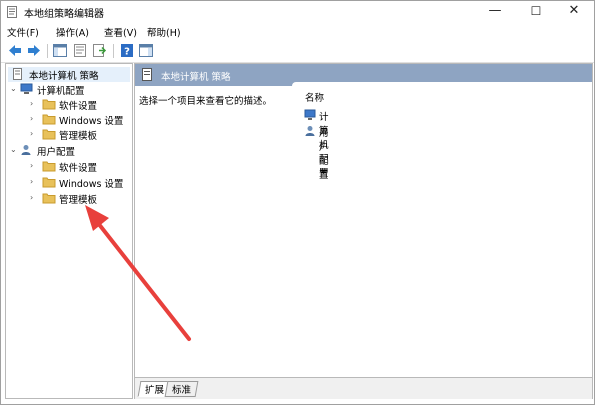 The height and width of the screenshot is (406, 595). I want to click on tree-item-computer-admin-templates: › 管理模板, so click(80, 134).